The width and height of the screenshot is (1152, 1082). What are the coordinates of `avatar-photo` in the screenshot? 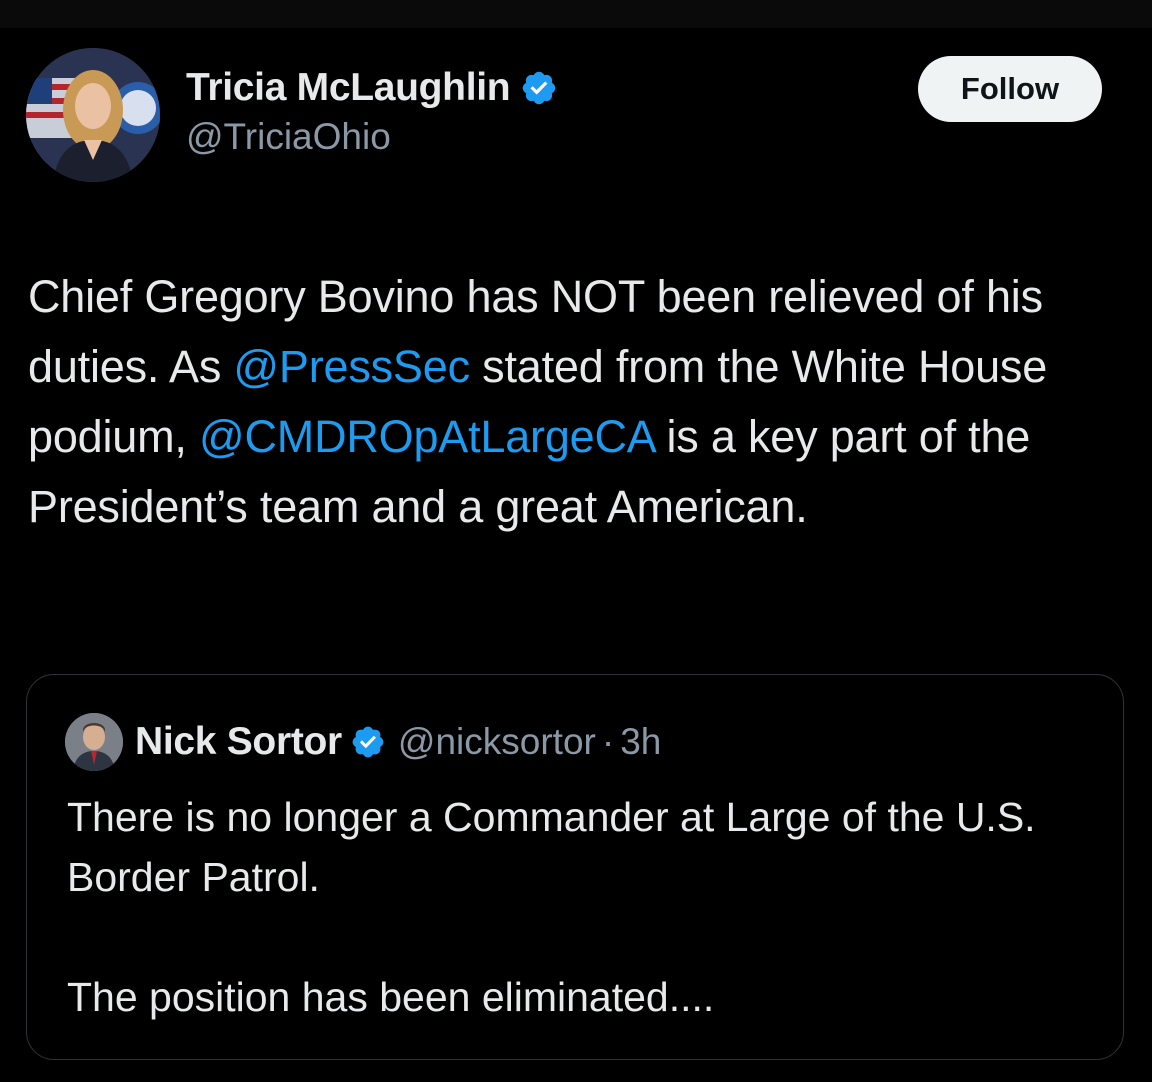 It's located at (93, 115).